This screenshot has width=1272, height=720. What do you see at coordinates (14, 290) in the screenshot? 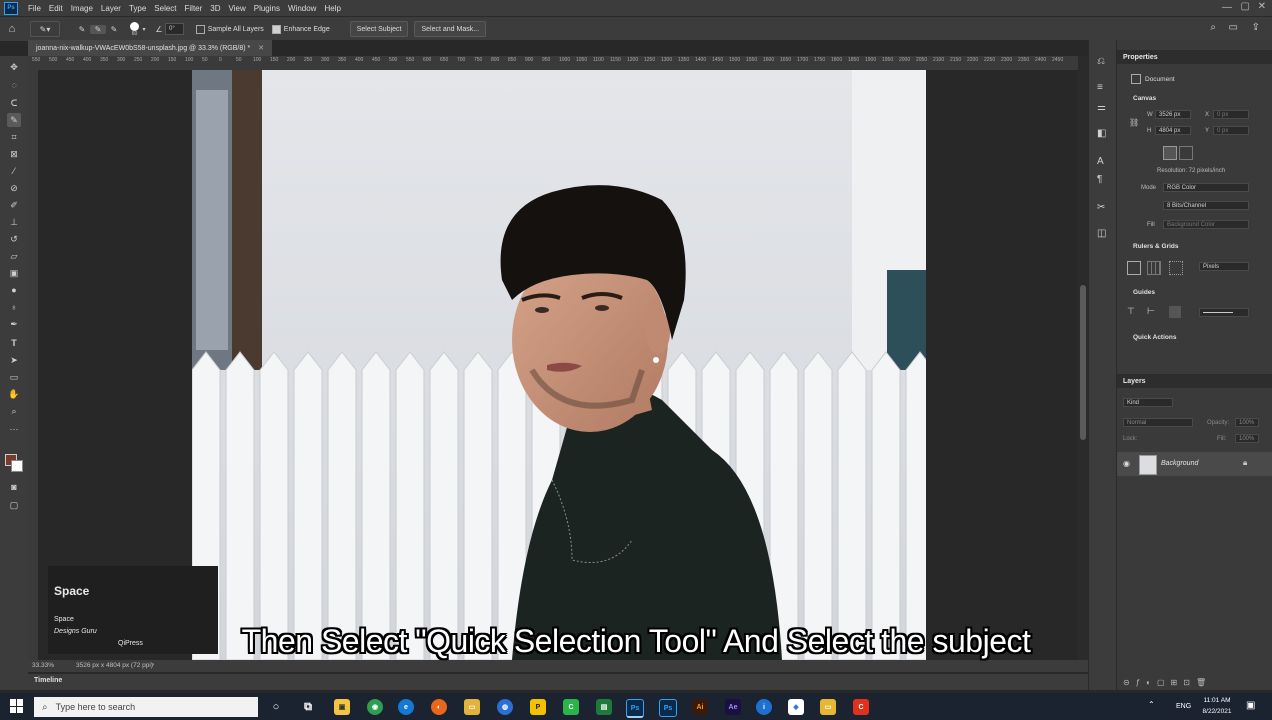
I see `blur-tool-icon: ●` at bounding box center [14, 290].